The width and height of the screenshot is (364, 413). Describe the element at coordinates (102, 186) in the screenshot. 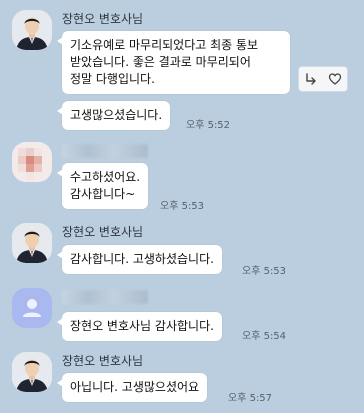

I see `message-bubble: 수고하셨어요. 감사합니다~` at that location.